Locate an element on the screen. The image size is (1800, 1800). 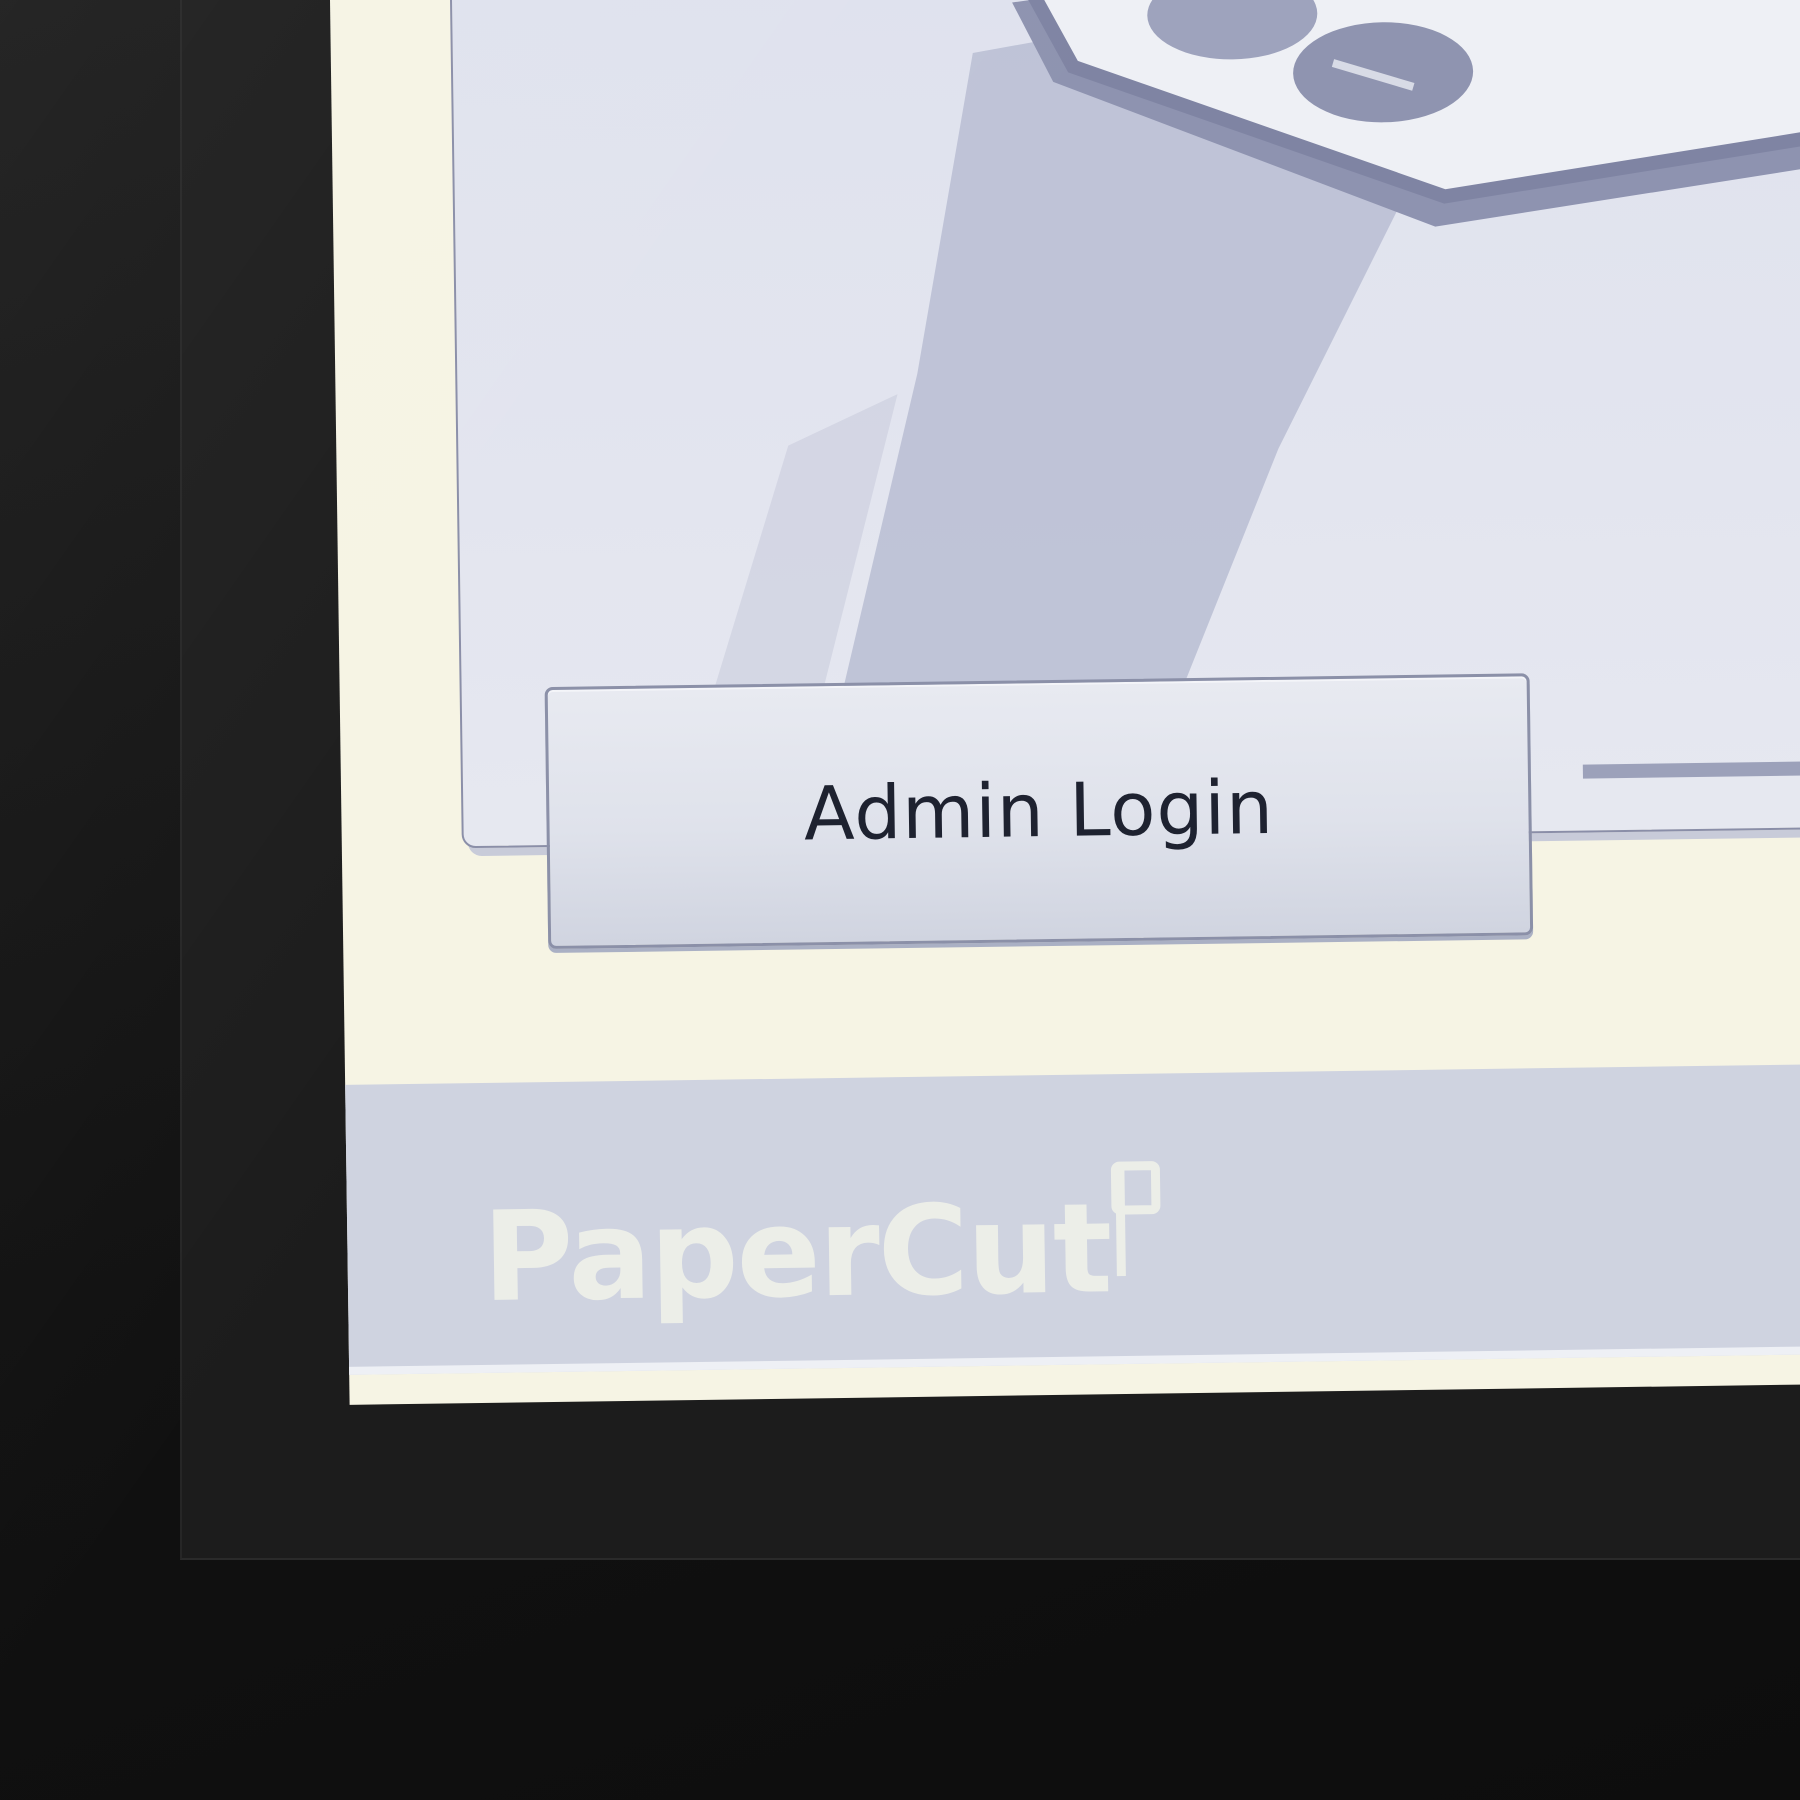
admin-login-label: Admin Login is located at coordinates (1039, 811).